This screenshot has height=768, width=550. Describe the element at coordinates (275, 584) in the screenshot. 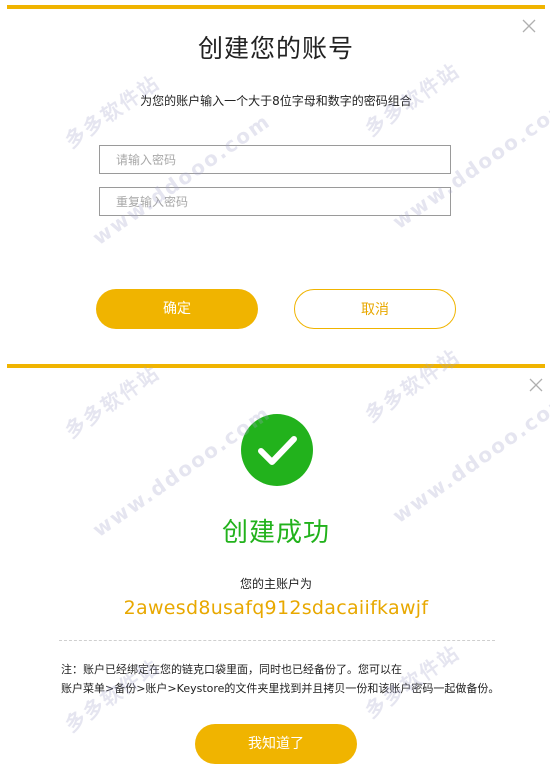

I see `account-label: 您的主账户为` at that location.